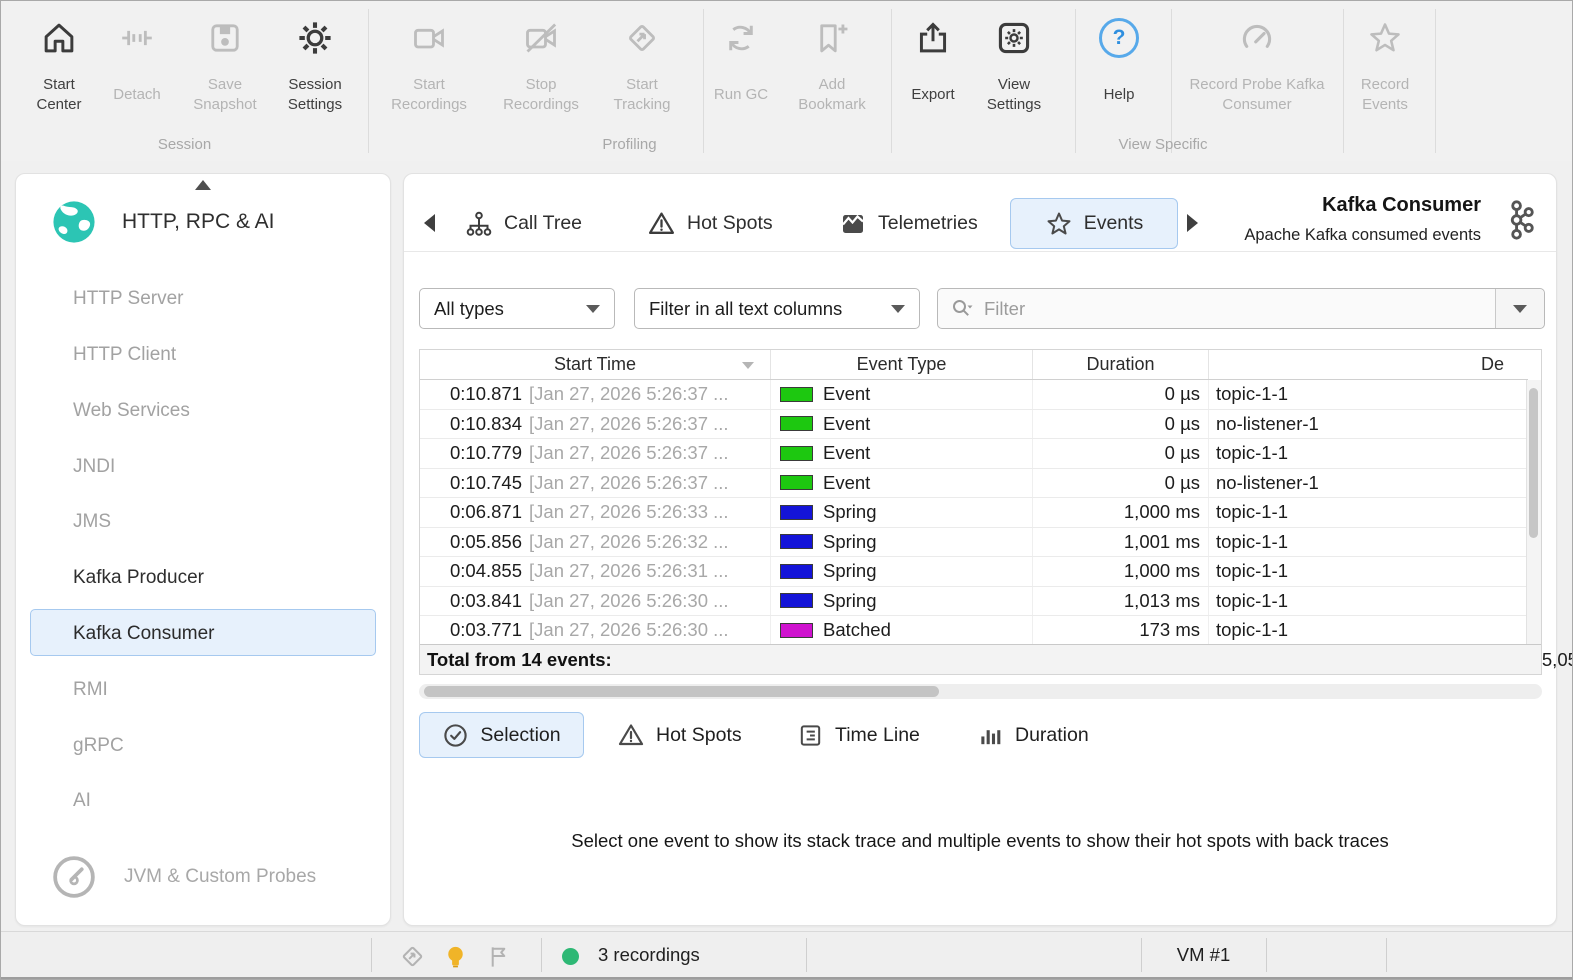 The height and width of the screenshot is (980, 1573). Describe the element at coordinates (1368, 364) in the screenshot. I see `column-header-description: De` at that location.